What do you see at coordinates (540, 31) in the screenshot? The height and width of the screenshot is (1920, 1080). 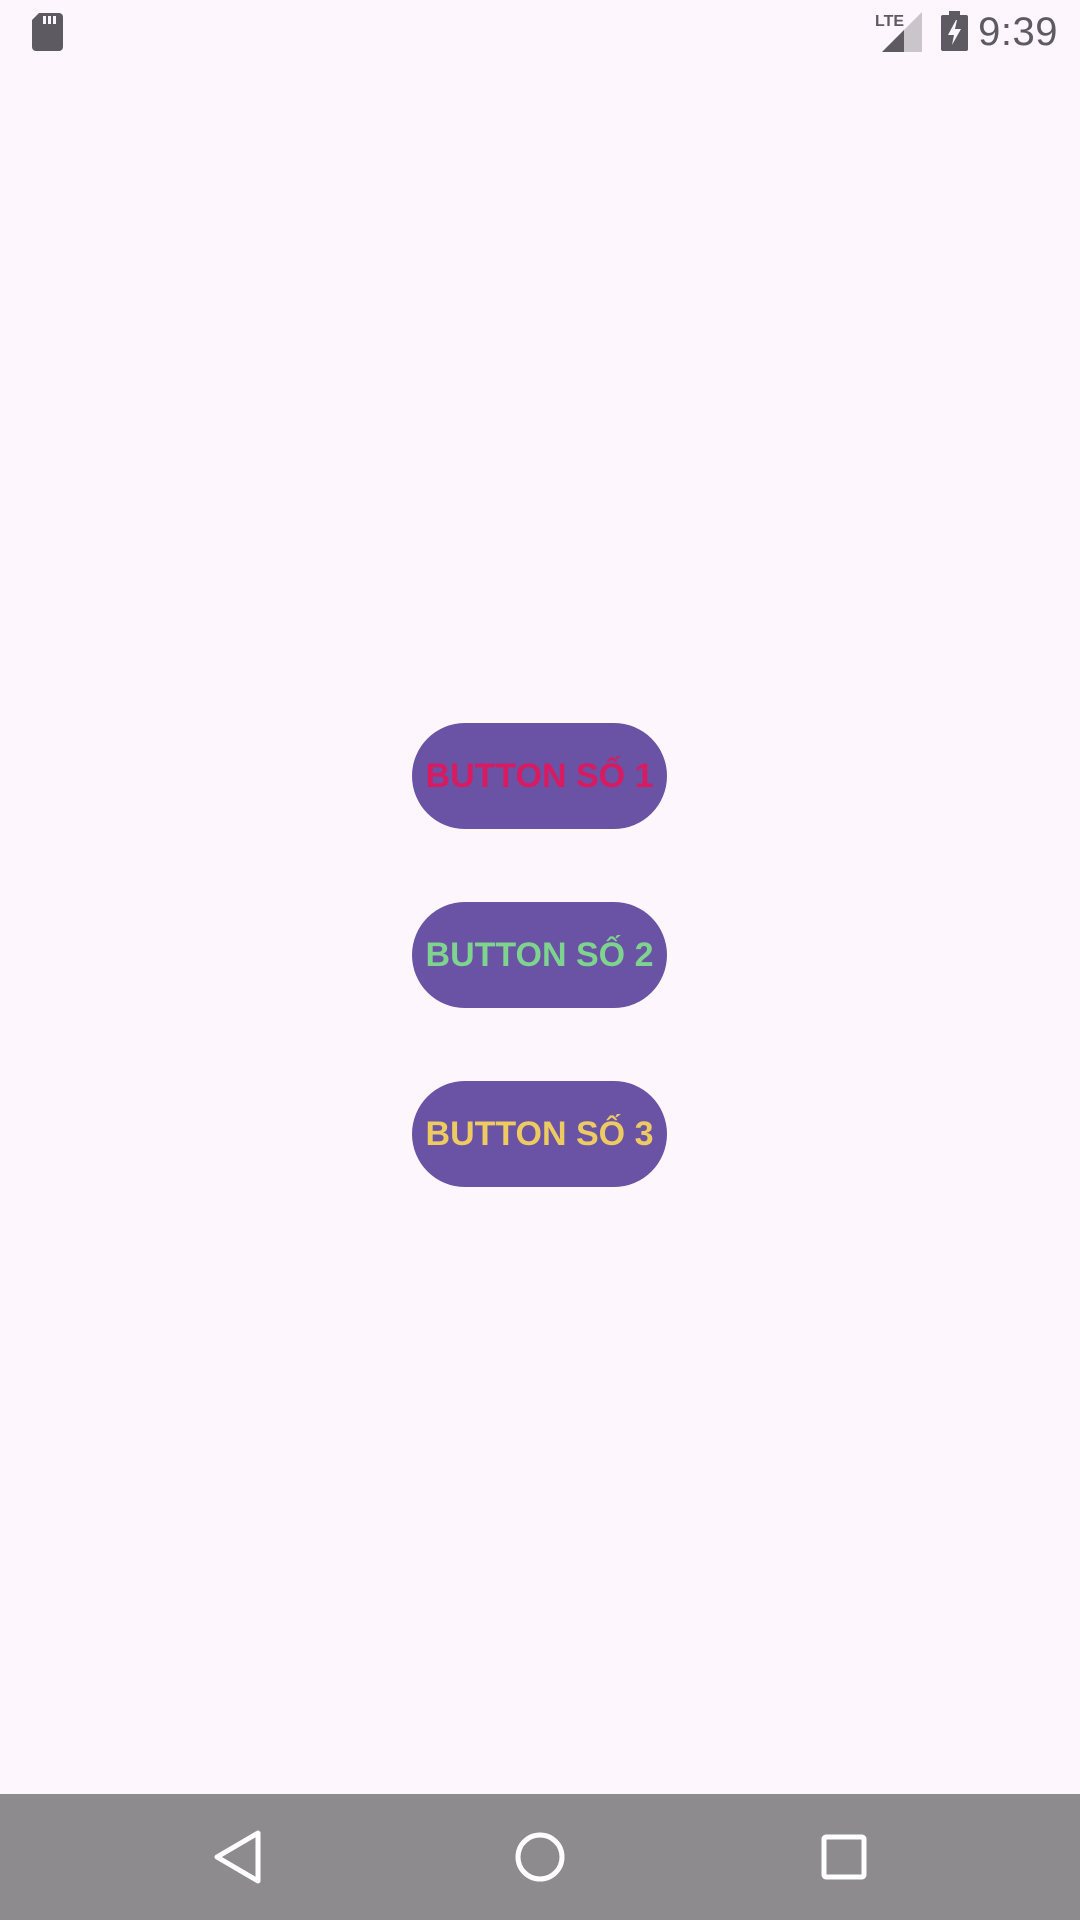 I see `status-bar: LTE 9:39` at bounding box center [540, 31].